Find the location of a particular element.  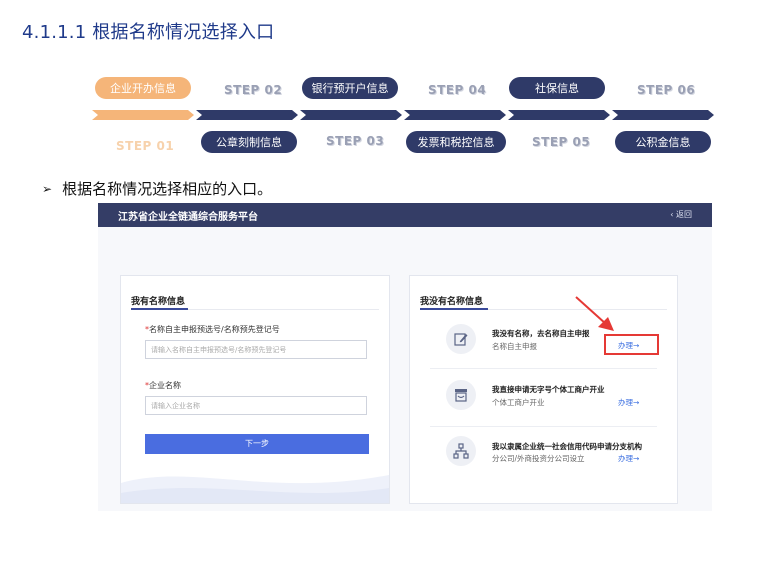

registration-number-label-text: 名称自主申报预选号/名称预先登记号 is located at coordinates (214, 329).